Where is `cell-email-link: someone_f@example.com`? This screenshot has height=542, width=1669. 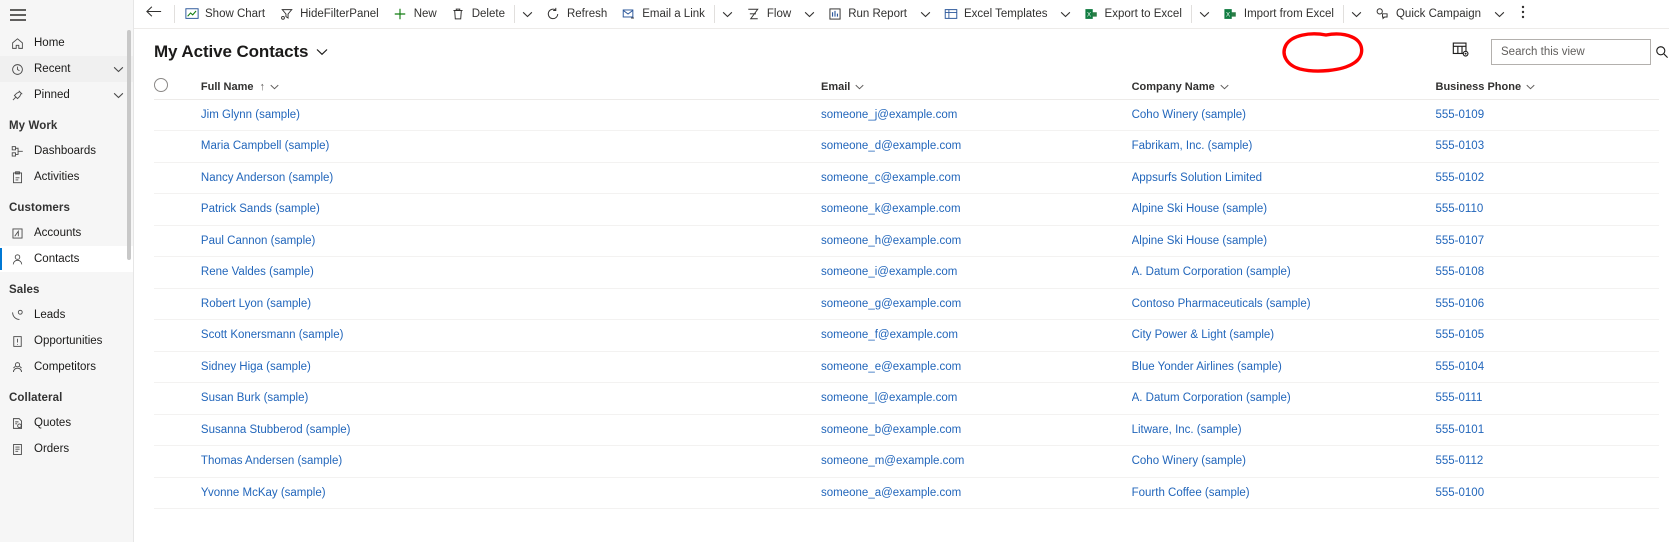 cell-email-link: someone_f@example.com is located at coordinates (889, 335).